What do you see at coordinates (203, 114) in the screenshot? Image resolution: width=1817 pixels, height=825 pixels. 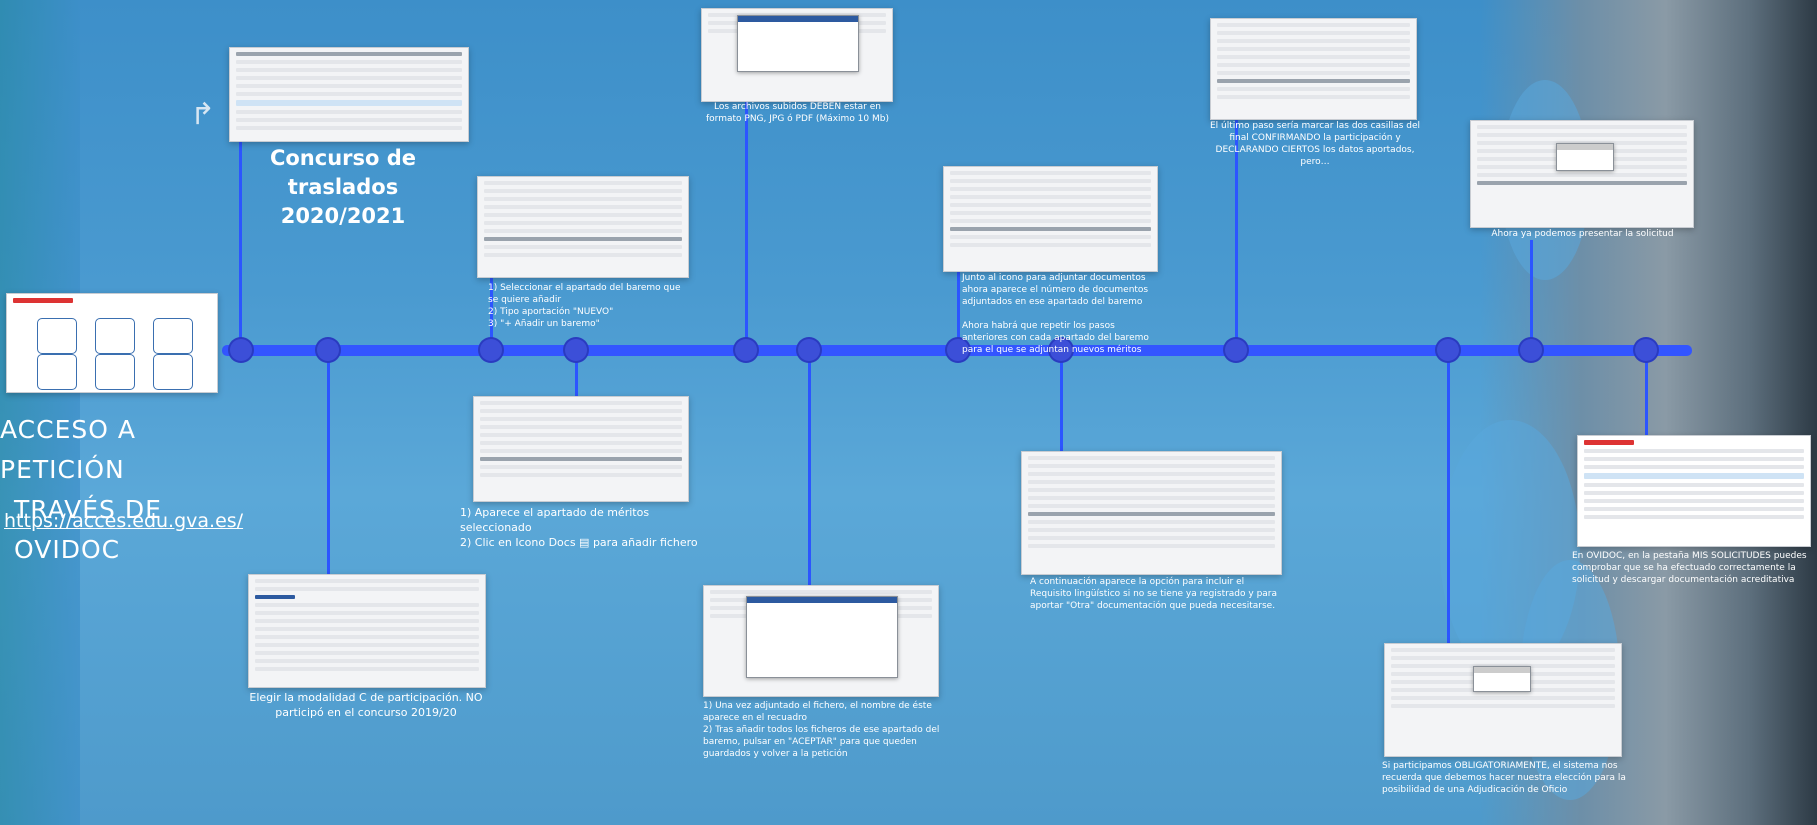 I see `redo-arrow-icon: ↱` at bounding box center [203, 114].